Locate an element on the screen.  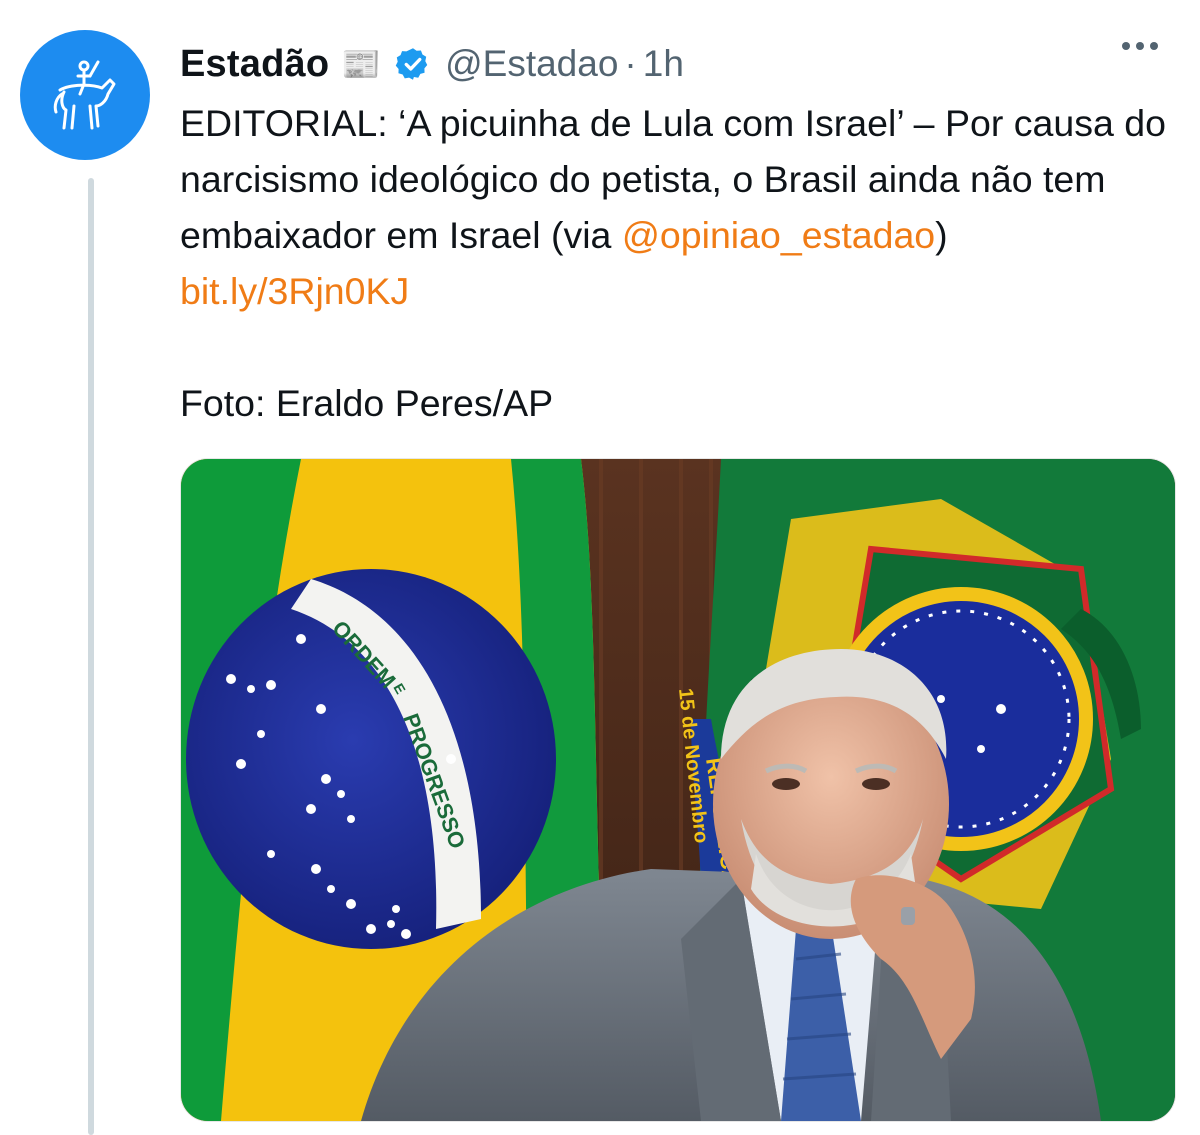
horse-rider-logo-icon is located at coordinates (84, 95).